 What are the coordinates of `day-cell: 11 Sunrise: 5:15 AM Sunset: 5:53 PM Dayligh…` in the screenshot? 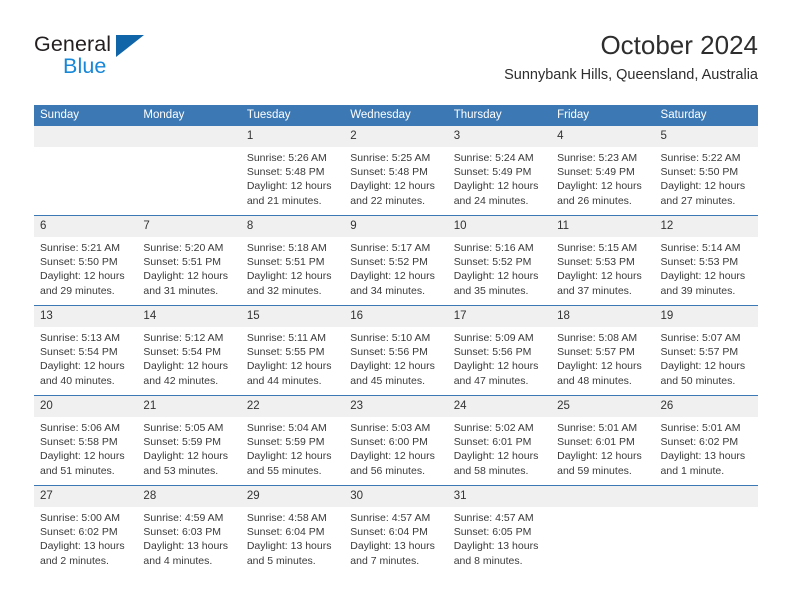 It's located at (603, 260).